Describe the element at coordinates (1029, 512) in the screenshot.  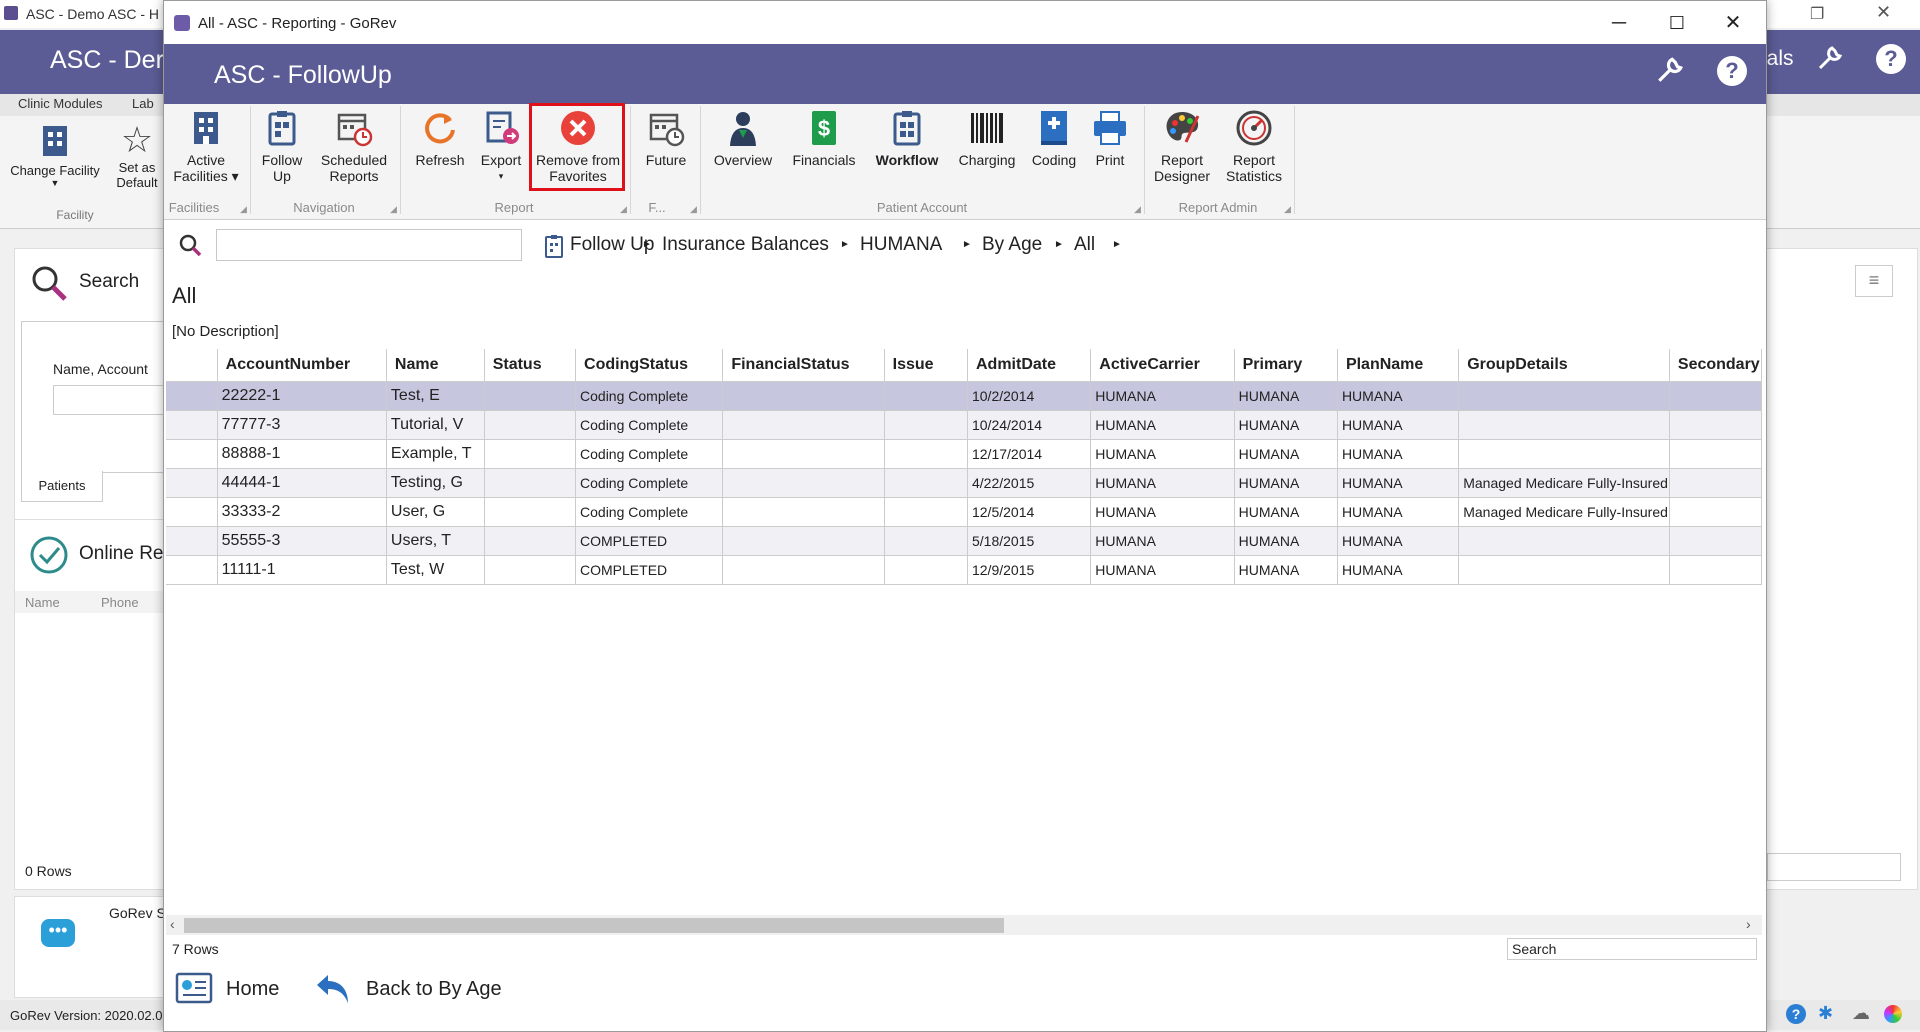
I see `cell-admitdate: 12/5/2014` at that location.